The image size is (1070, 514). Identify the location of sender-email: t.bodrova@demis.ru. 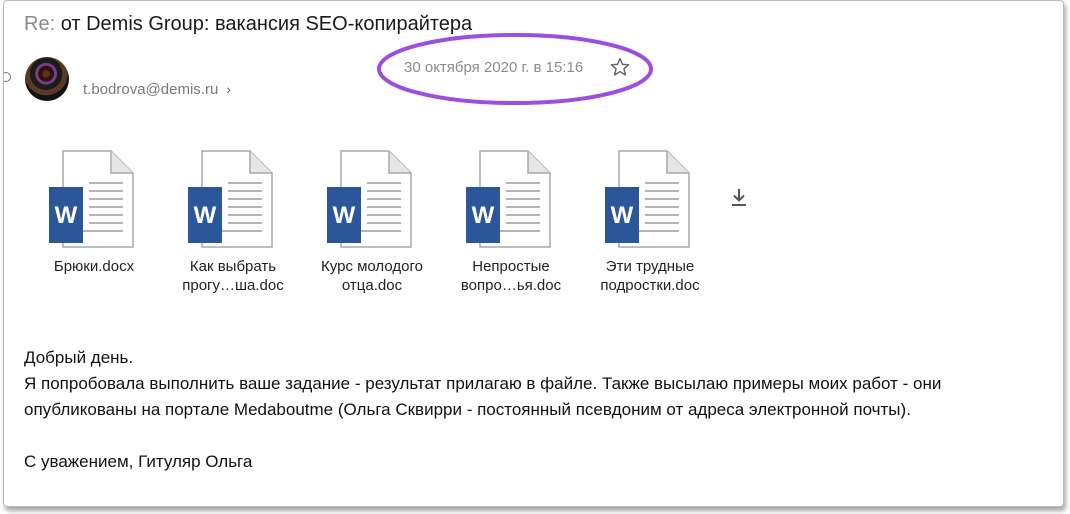
(150, 89).